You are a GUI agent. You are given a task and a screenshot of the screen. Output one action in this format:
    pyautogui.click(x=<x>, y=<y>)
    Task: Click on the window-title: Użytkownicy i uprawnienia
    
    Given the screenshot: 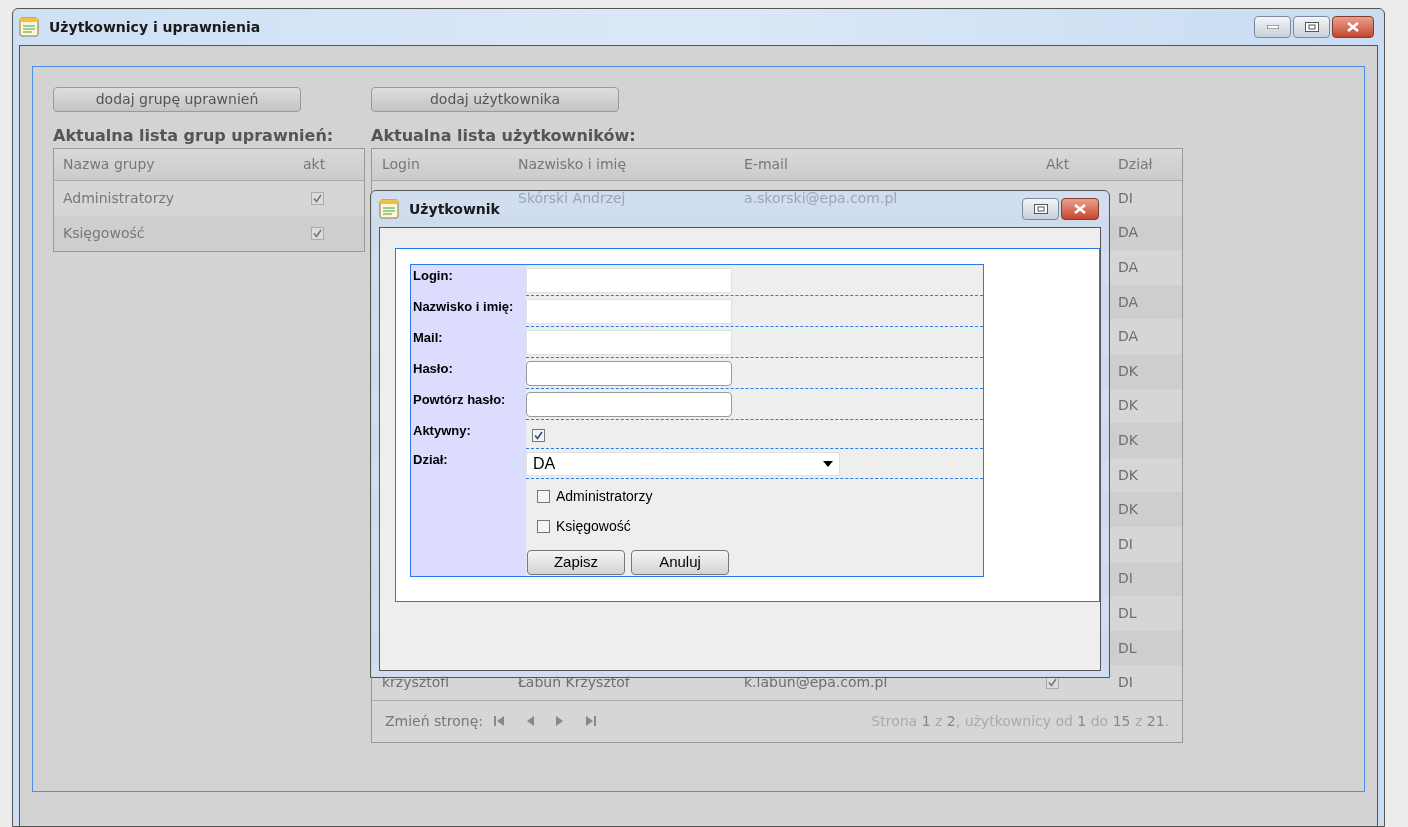 What is the action you would take?
    pyautogui.click(x=155, y=27)
    